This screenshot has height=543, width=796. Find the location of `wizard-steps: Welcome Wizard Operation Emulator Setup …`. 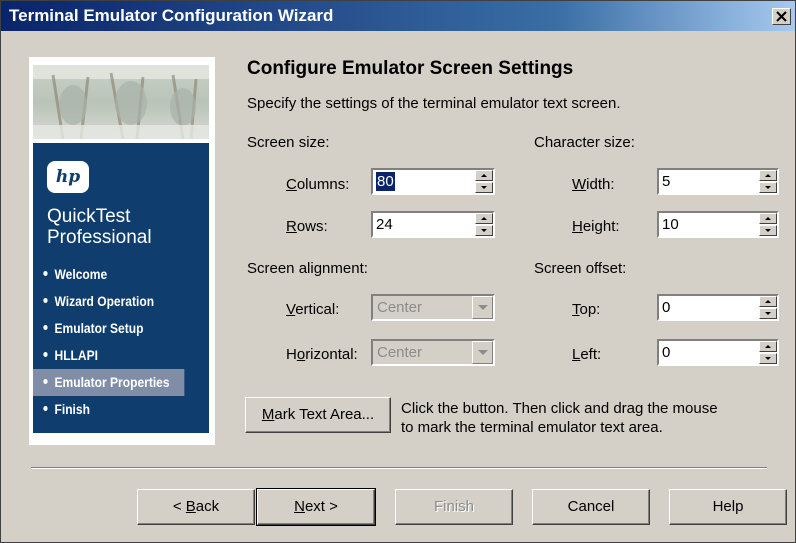

wizard-steps: Welcome Wizard Operation Emulator Setup … is located at coordinates (121, 342).